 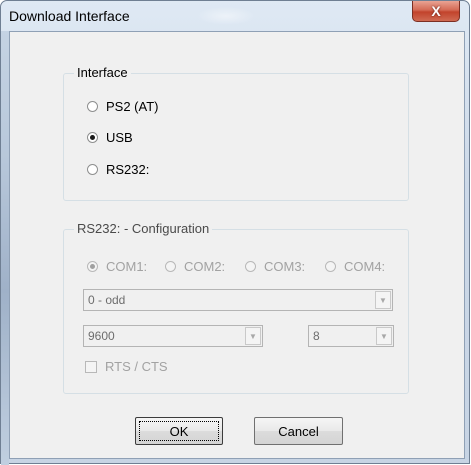 I want to click on cancel-button: Cancel, so click(x=298, y=431).